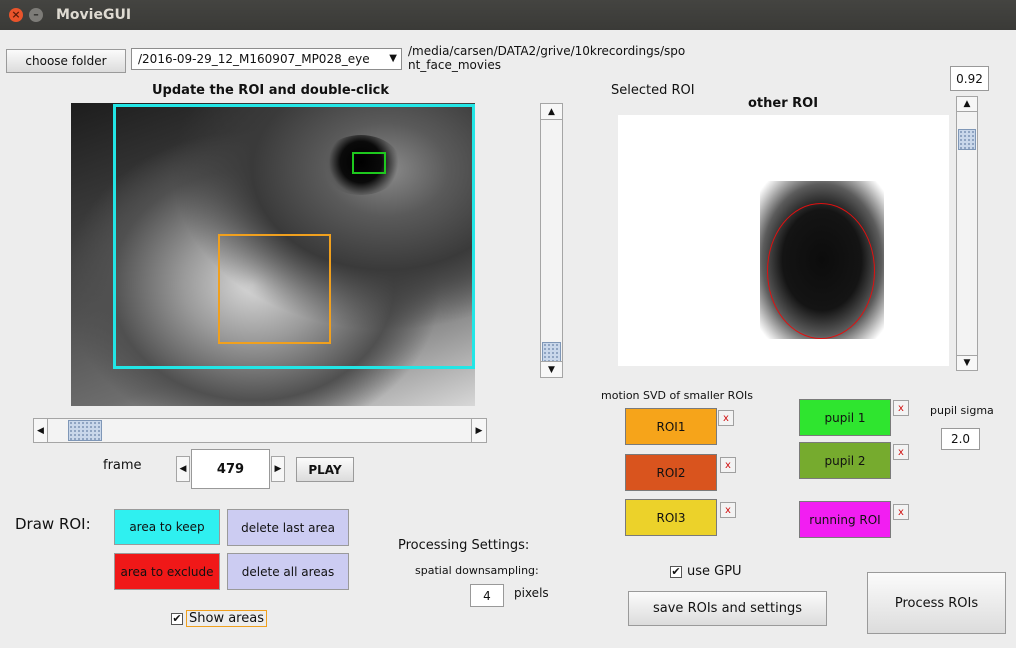  Describe the element at coordinates (369, 163) in the screenshot. I see `pupil-roi` at that location.